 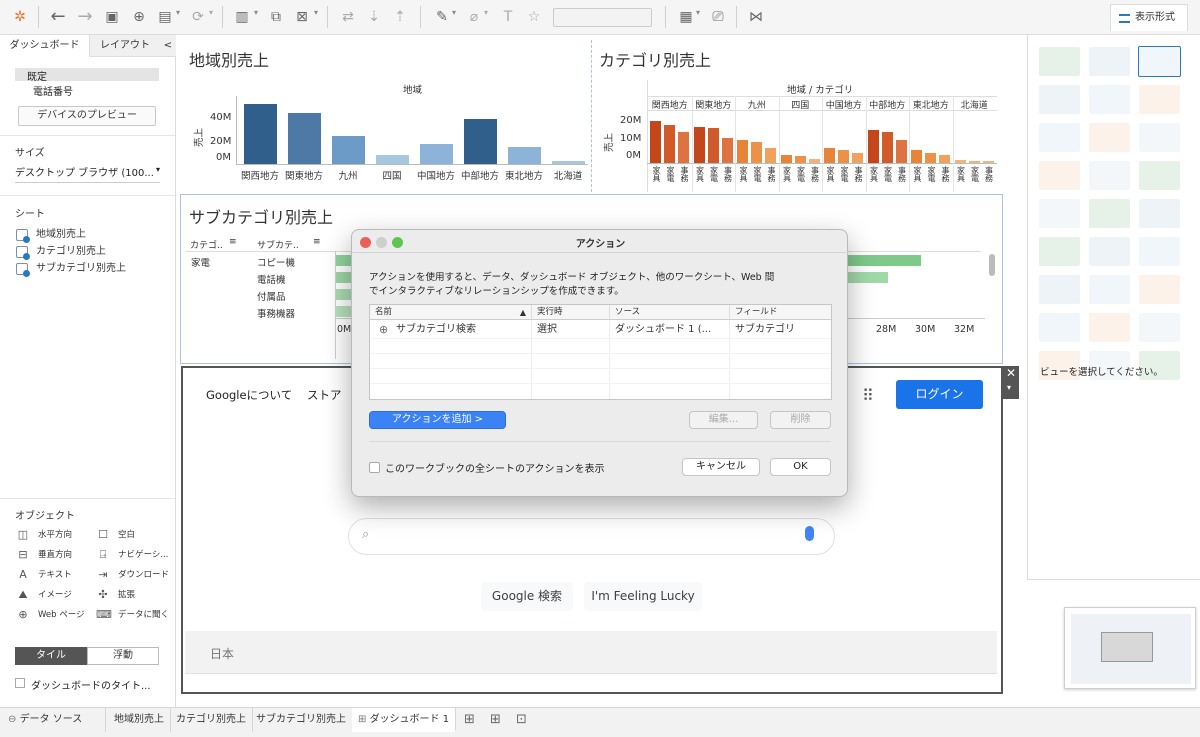 I want to click on show-all-actions-checkbox, so click(x=374, y=467).